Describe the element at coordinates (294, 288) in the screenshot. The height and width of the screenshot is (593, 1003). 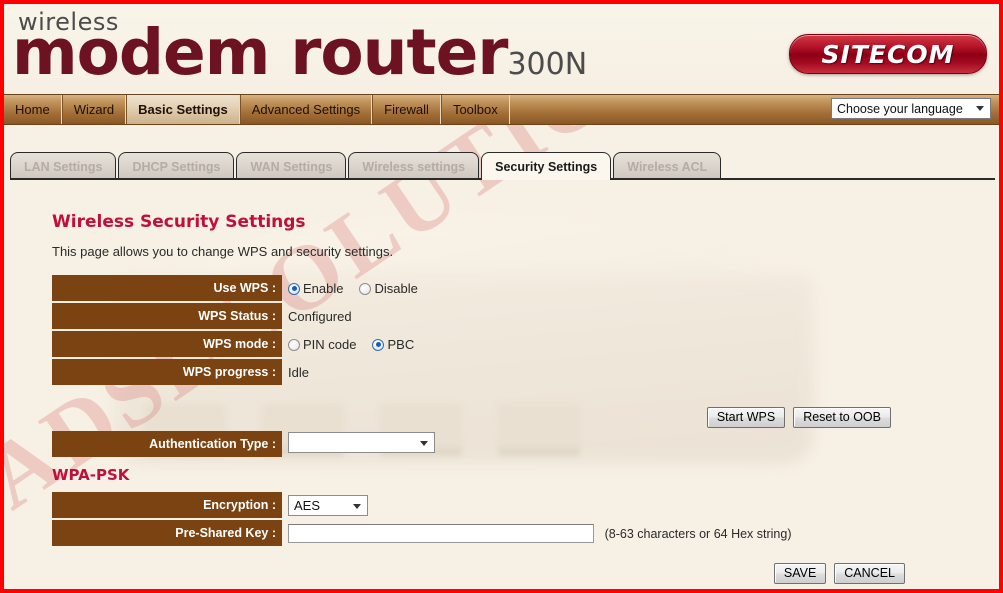
I see `radio-icon-enable` at that location.